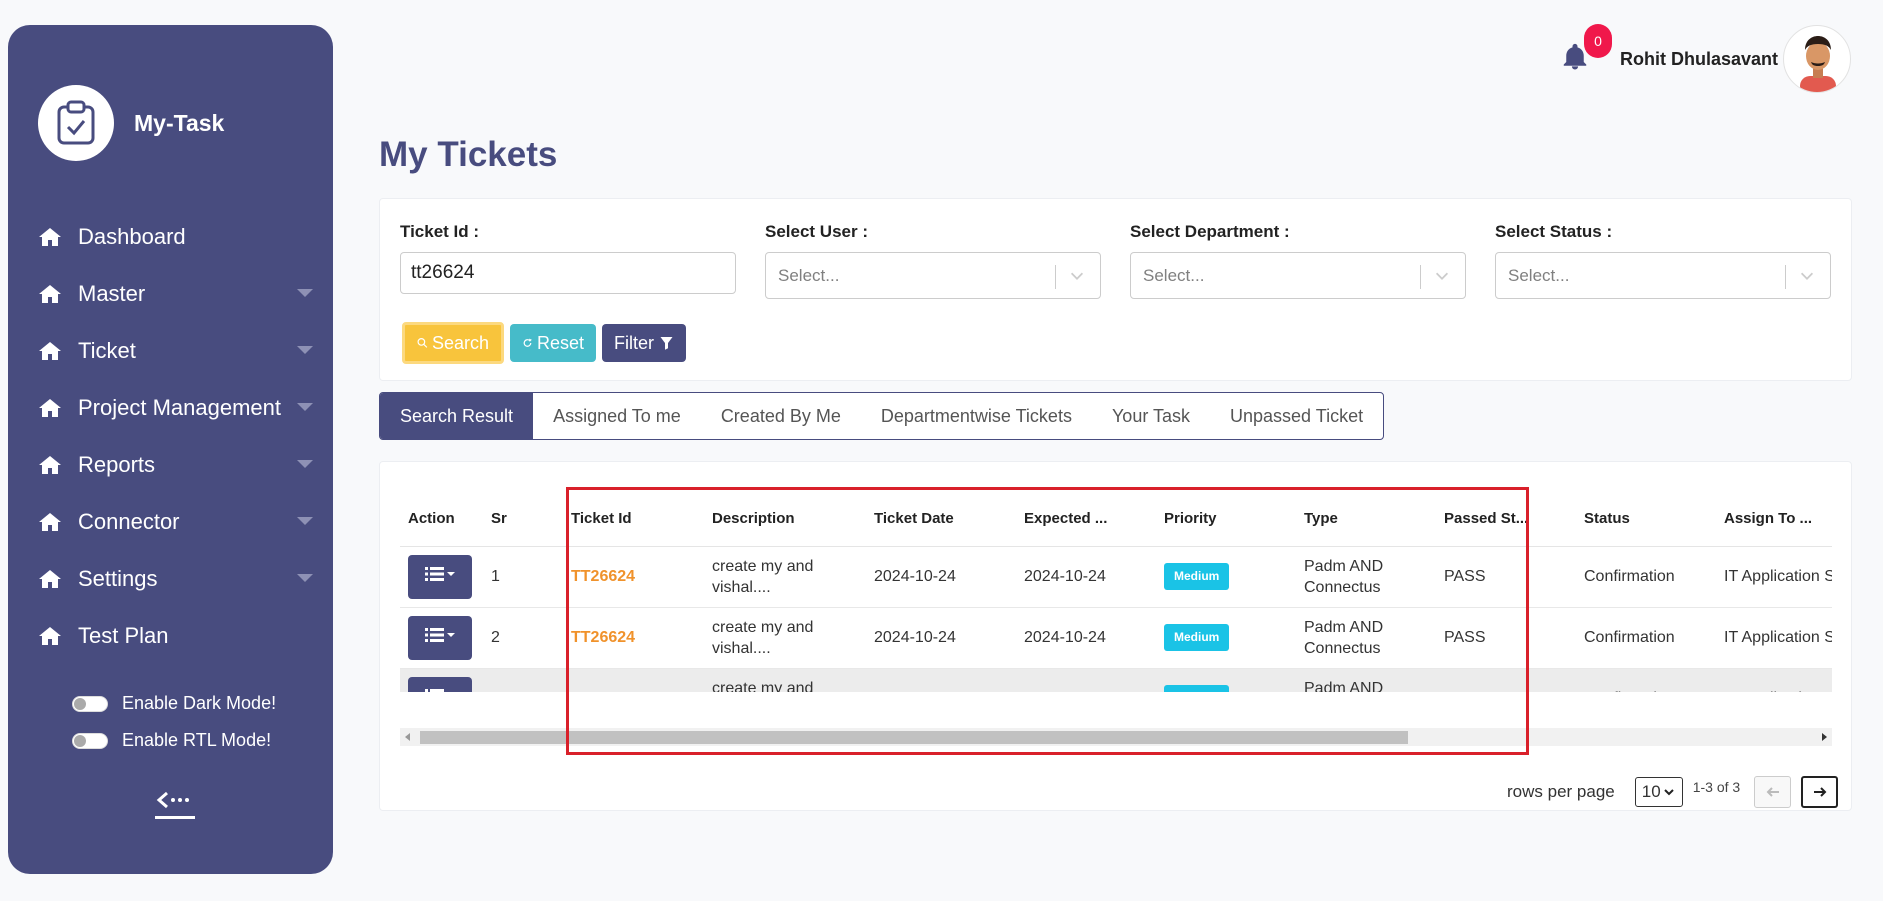  Describe the element at coordinates (1820, 792) in the screenshot. I see `next-page-button` at that location.